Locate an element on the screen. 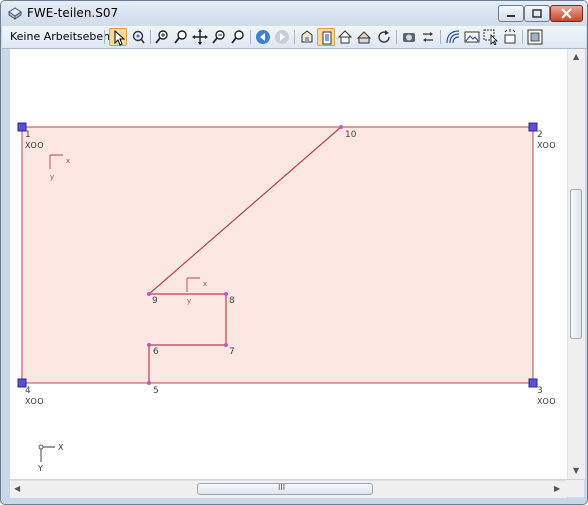  rotate-view-icon is located at coordinates (138, 37).